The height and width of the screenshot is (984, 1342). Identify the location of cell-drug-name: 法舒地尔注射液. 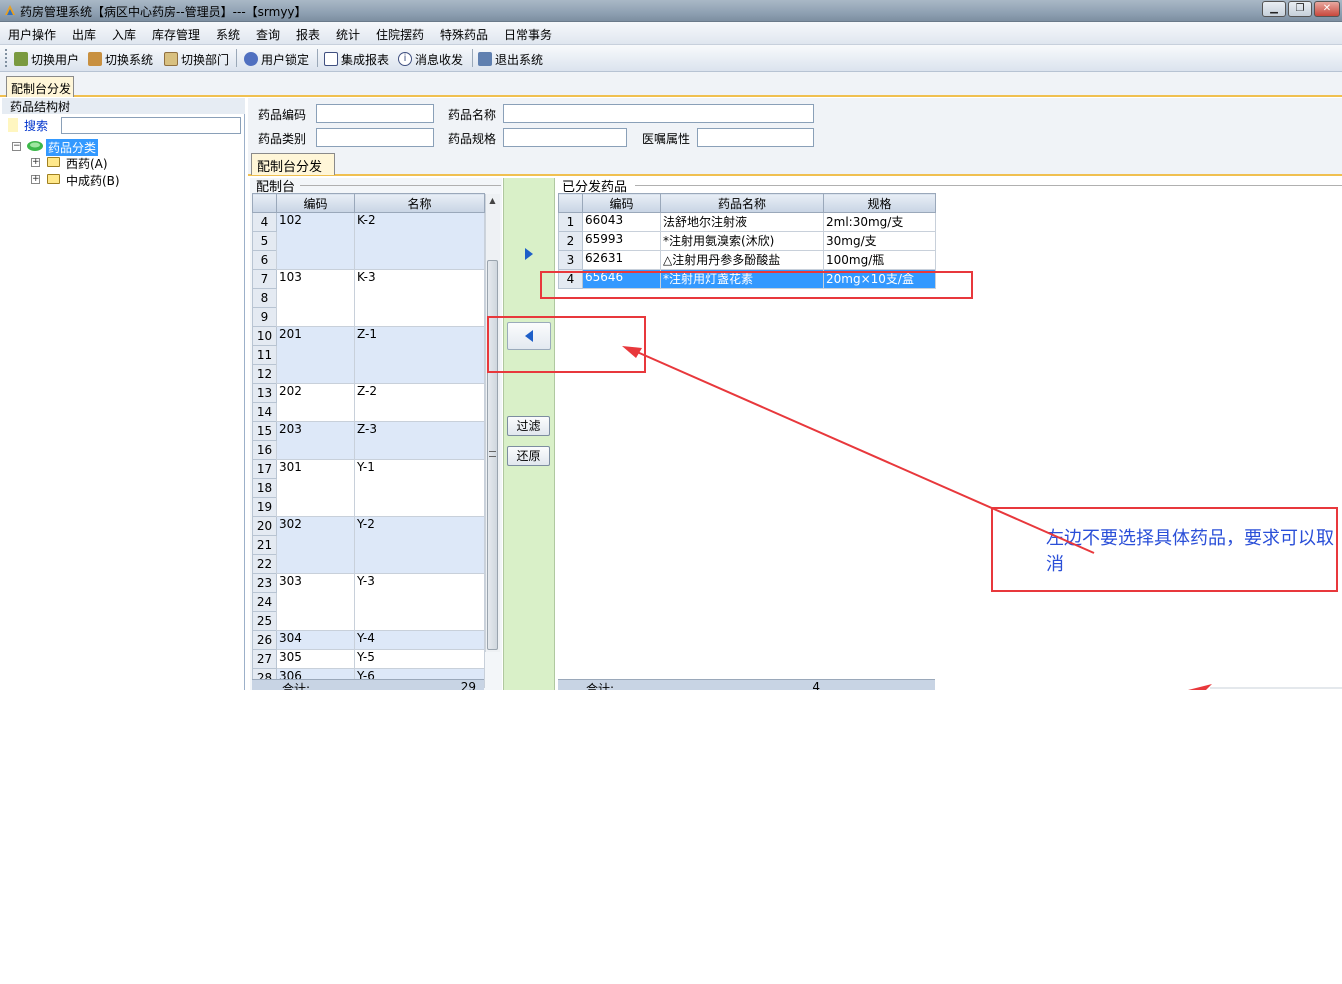
(742, 222).